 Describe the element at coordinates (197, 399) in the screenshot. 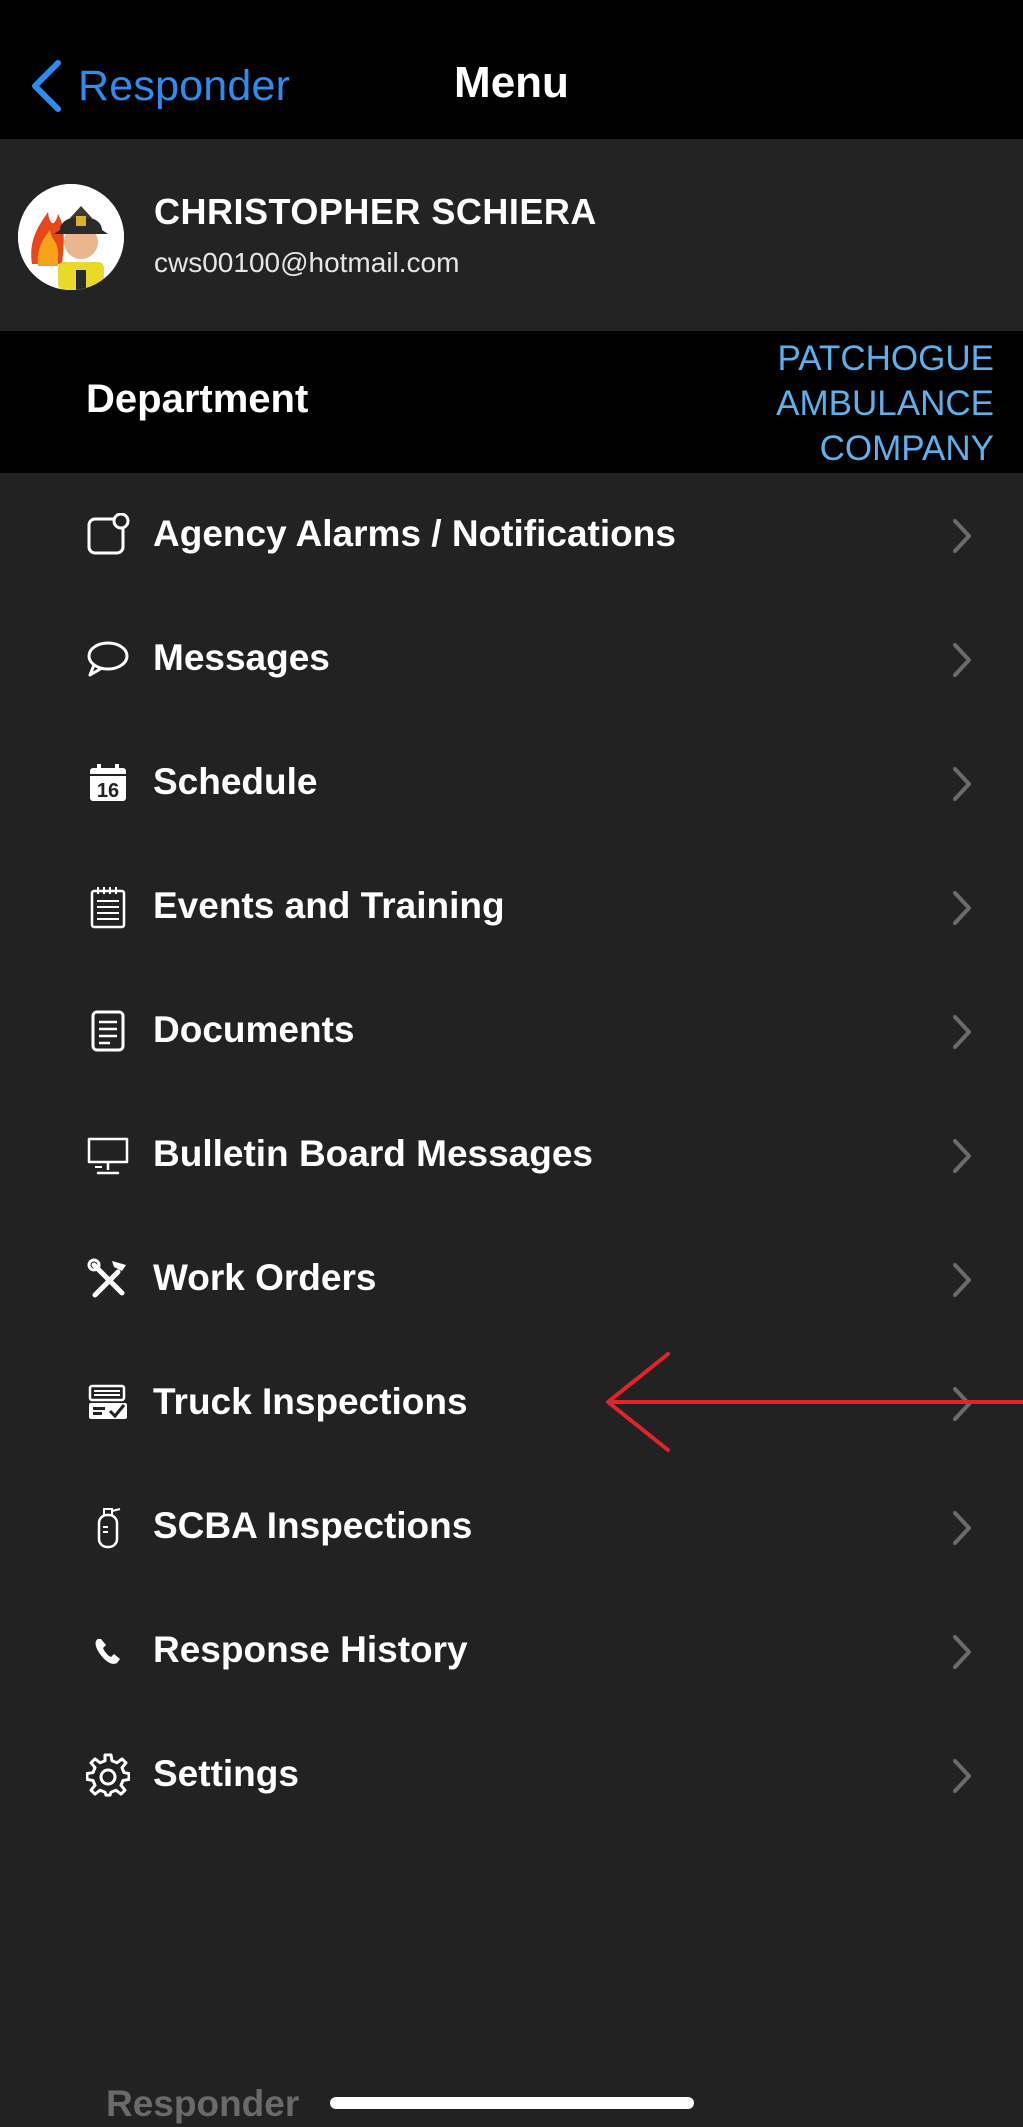

I see `department-label: Department` at that location.